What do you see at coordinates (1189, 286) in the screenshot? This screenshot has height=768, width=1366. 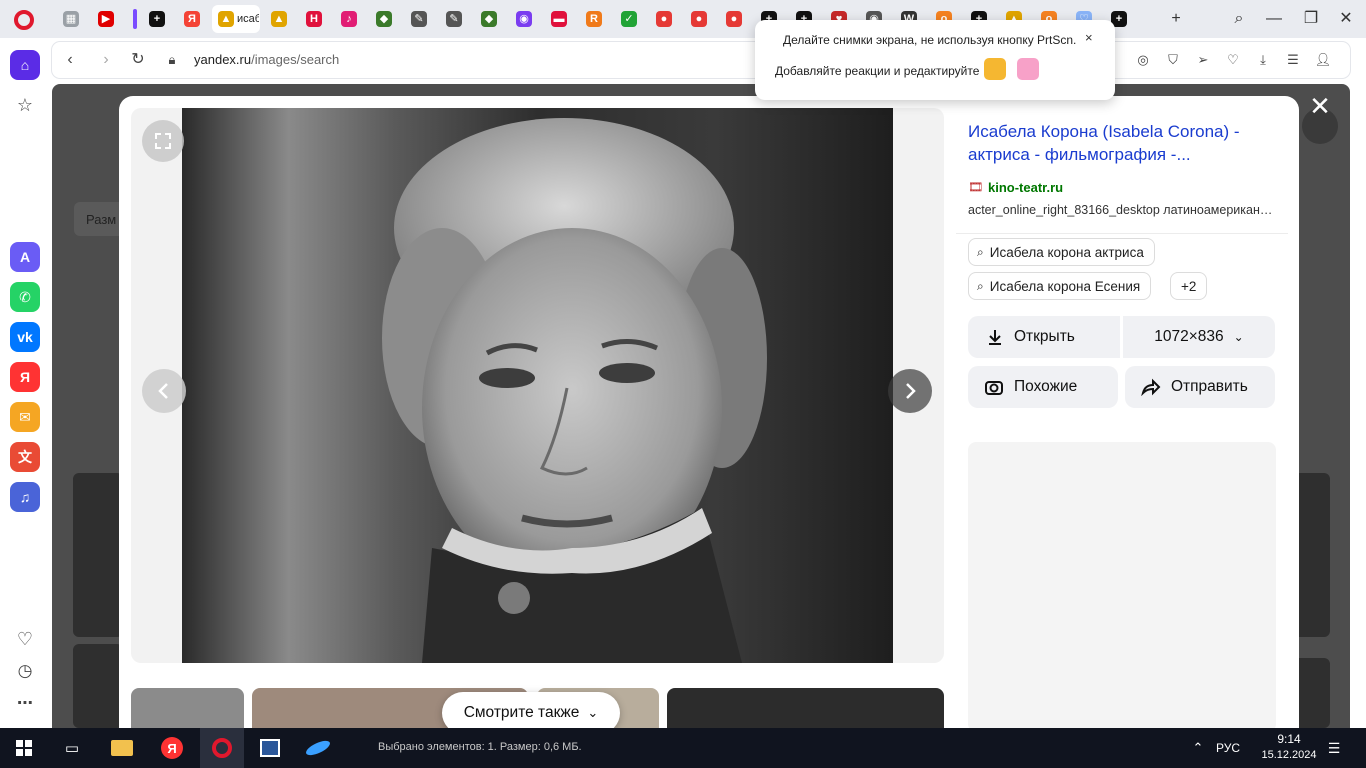 I see `more-chips-button: +2` at bounding box center [1189, 286].